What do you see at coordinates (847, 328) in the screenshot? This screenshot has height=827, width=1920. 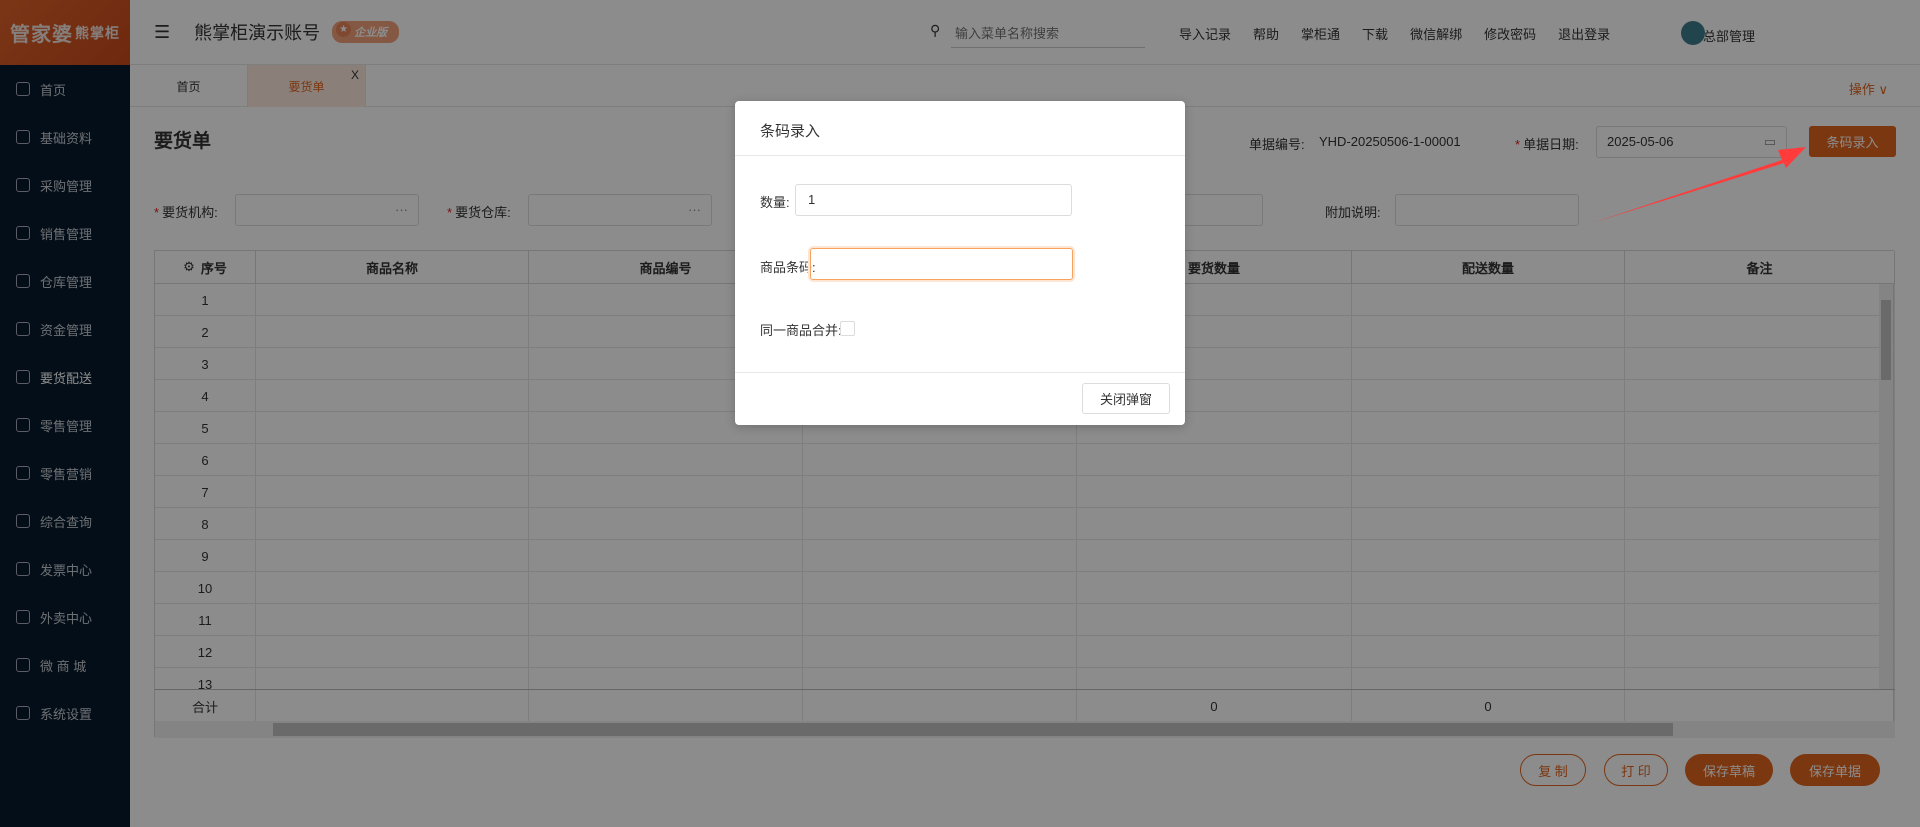 I see `merge-checkbox` at bounding box center [847, 328].